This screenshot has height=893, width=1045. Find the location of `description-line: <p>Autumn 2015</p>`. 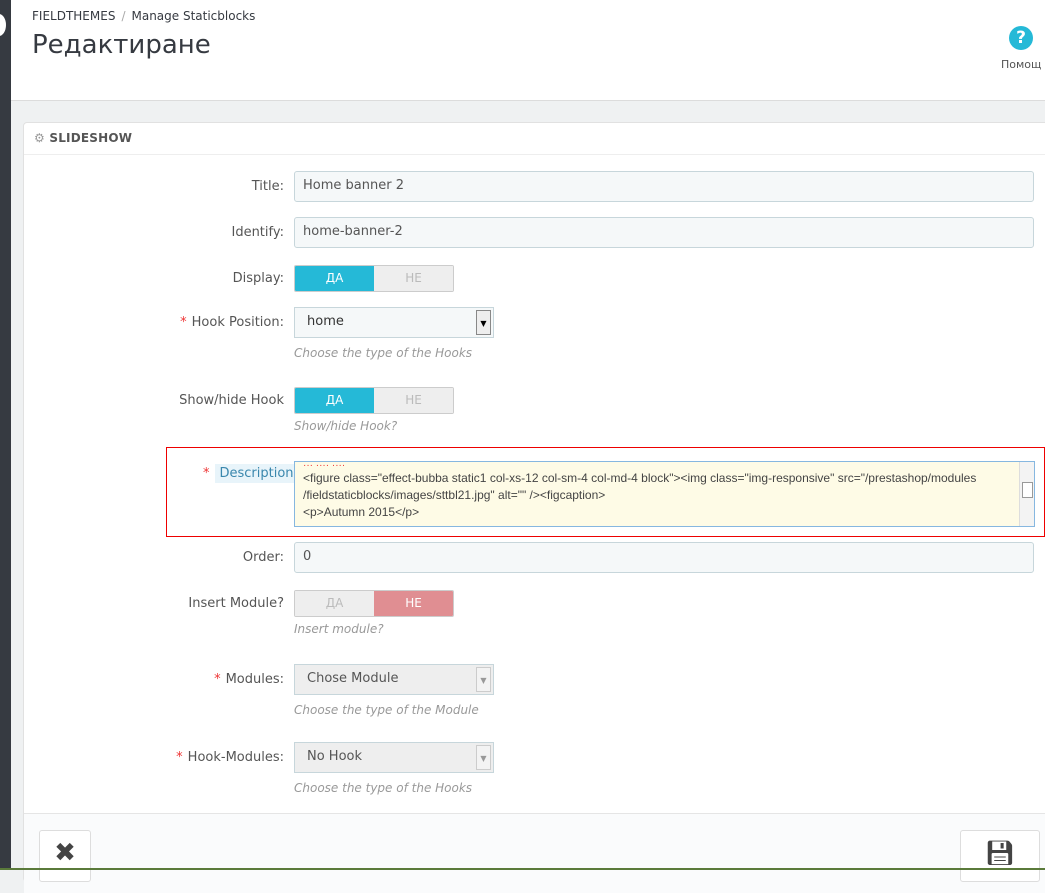

description-line: <p>Autumn 2015</p> is located at coordinates (361, 512).